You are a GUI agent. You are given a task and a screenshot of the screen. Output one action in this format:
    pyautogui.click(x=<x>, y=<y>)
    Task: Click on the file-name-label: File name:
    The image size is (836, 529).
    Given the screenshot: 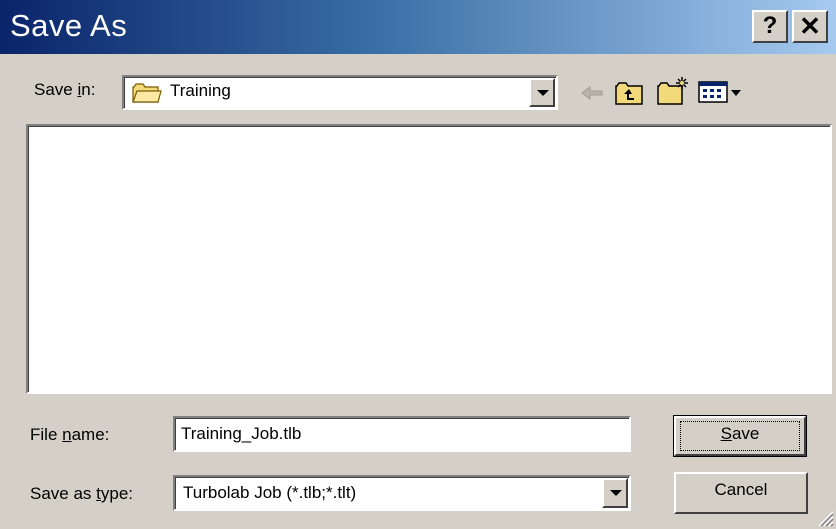 What is the action you would take?
    pyautogui.click(x=70, y=434)
    